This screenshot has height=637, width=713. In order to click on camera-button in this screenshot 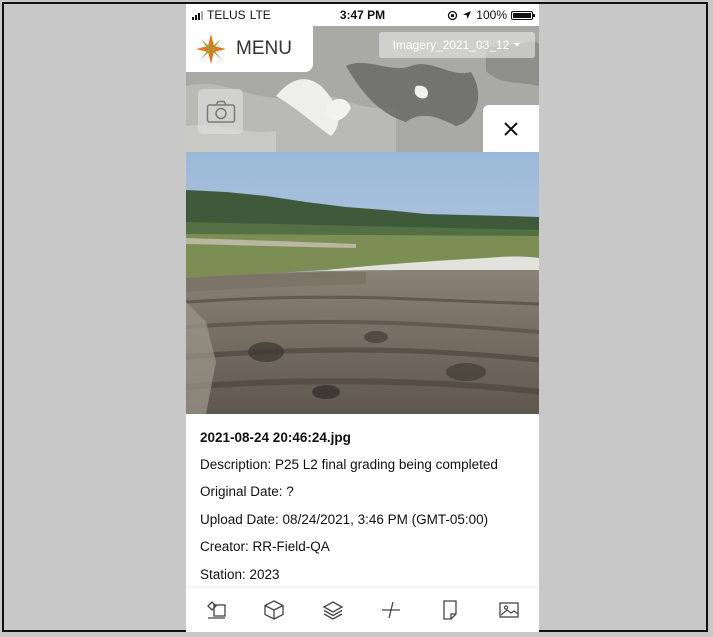, I will do `click(220, 111)`.